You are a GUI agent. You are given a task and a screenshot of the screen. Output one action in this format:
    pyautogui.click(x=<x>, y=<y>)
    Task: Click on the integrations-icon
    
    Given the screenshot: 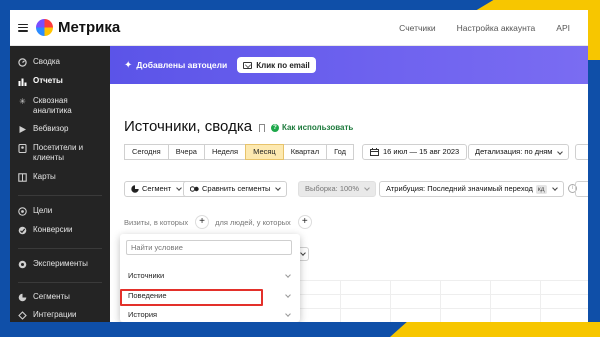 What is the action you would take?
    pyautogui.click(x=22, y=315)
    